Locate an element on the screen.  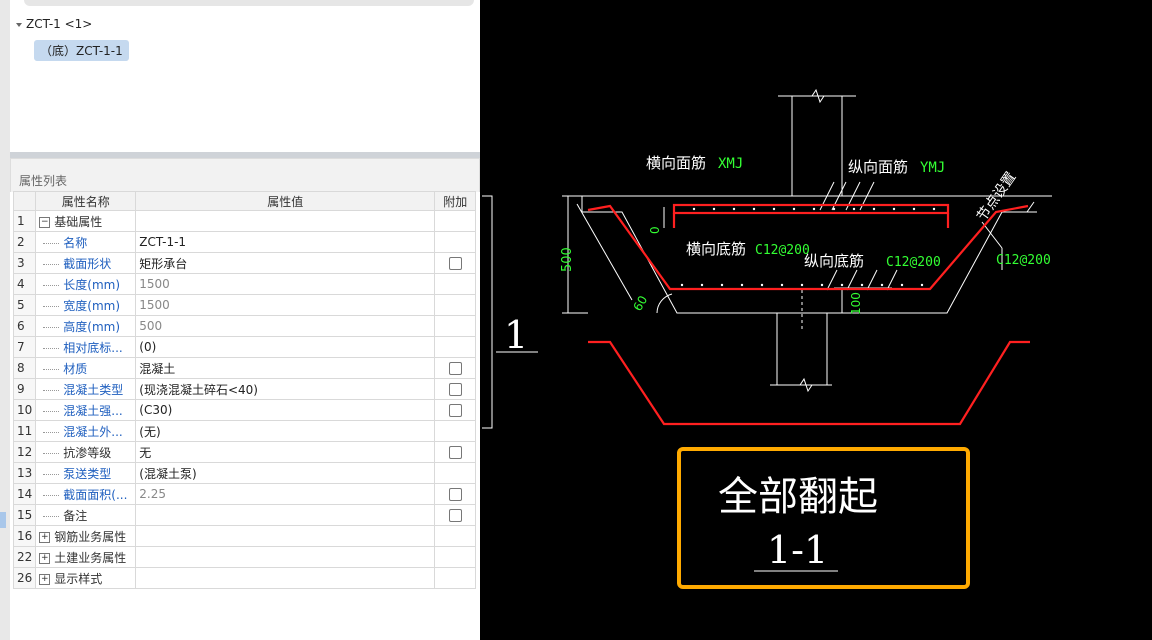
property-row: 14 截面面积(... 2.25 is located at coordinates (244, 494).